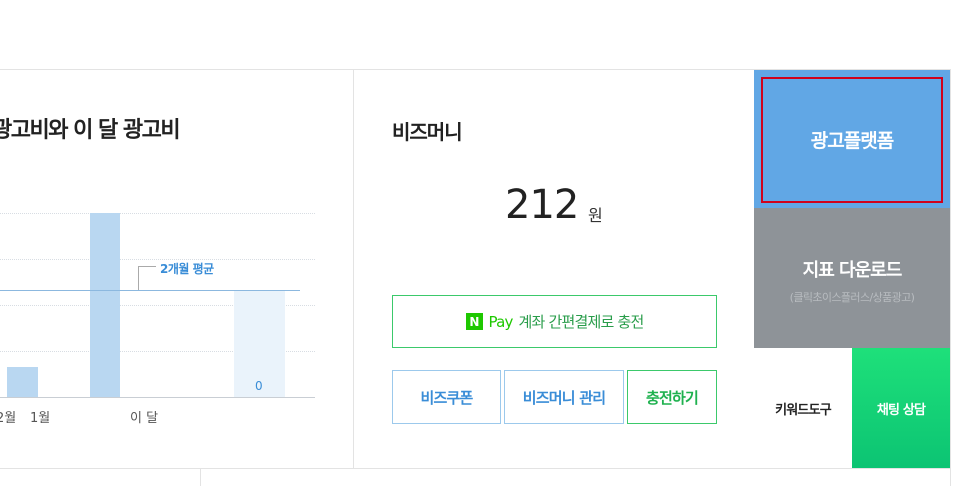 Image resolution: width=972 pixels, height=486 pixels. I want to click on bizcoupon-button: 비즈쿠폰, so click(446, 397).